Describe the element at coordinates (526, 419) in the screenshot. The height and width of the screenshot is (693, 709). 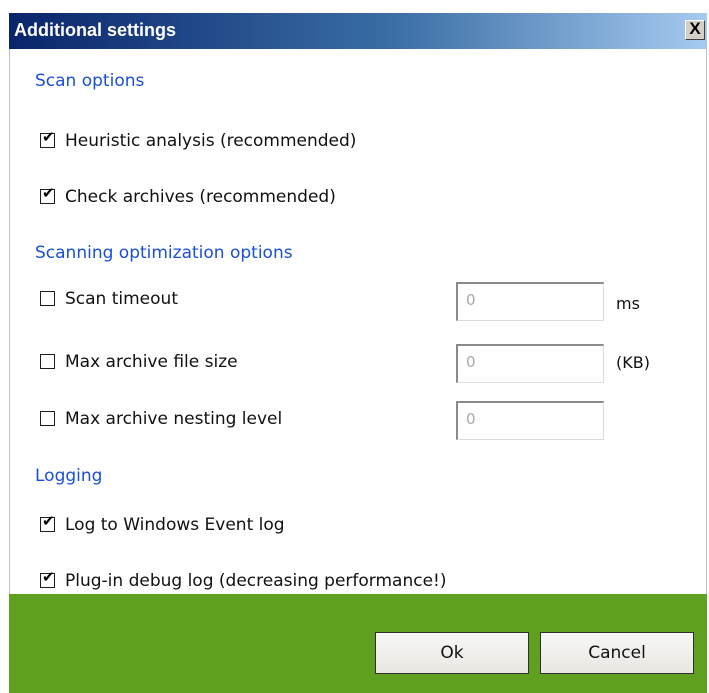
I see `max-nesting-input` at that location.